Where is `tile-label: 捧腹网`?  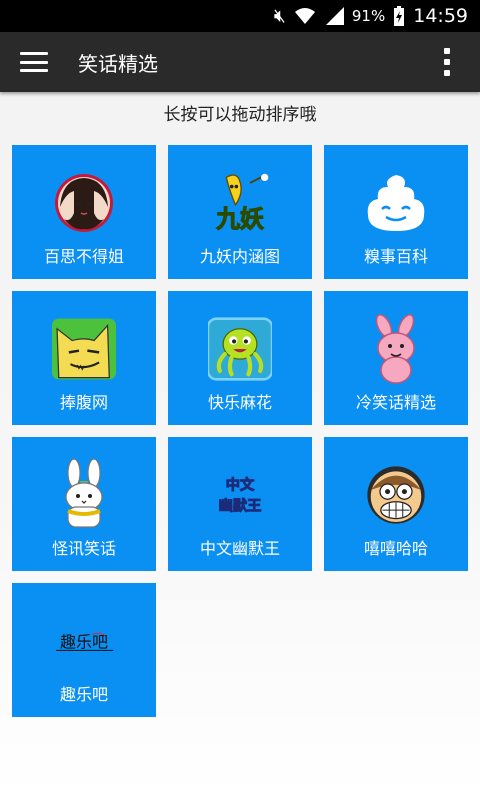
tile-label: 捧腹网 is located at coordinates (83, 402).